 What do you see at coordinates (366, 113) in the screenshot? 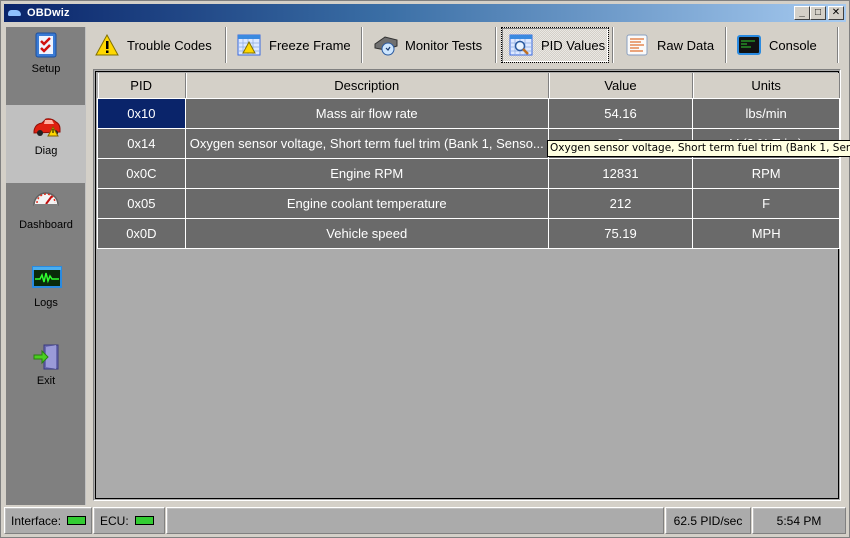
I see `description-cell: Mass air flow rate` at bounding box center [366, 113].